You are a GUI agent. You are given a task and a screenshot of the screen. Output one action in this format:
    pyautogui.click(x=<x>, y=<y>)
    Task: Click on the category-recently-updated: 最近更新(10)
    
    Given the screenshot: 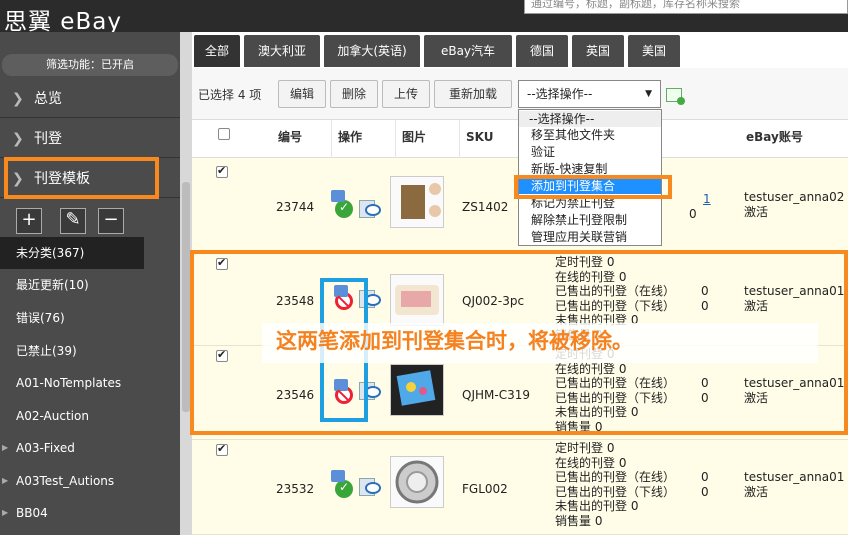 What is the action you would take?
    pyautogui.click(x=90, y=285)
    